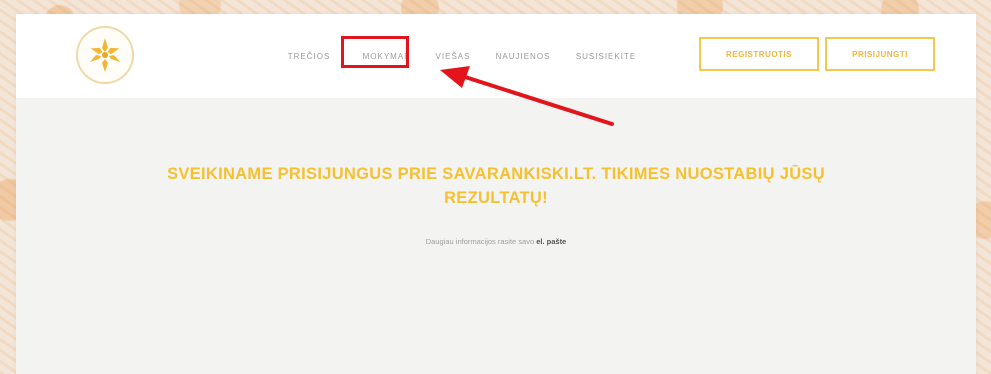  What do you see at coordinates (551, 241) in the screenshot?
I see `email-link: el. pašte` at bounding box center [551, 241].